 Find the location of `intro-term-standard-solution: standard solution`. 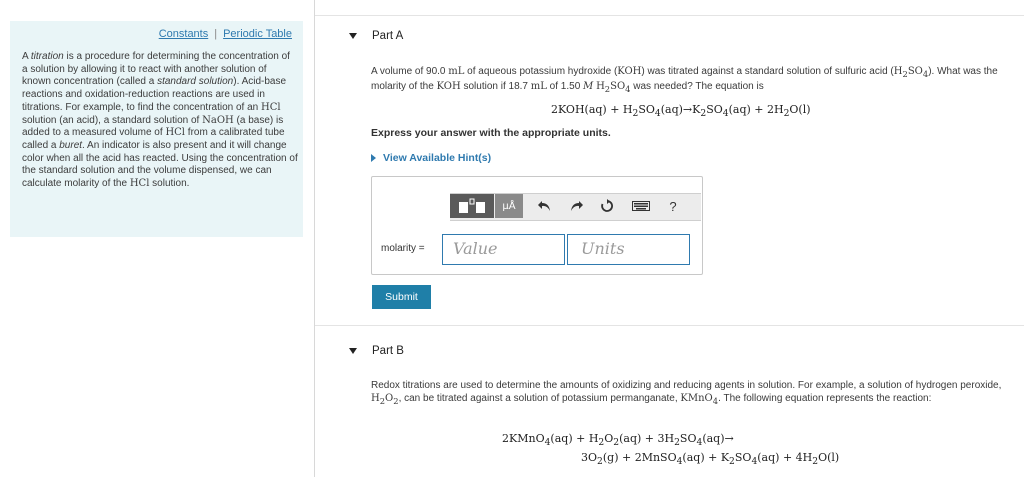

intro-term-standard-solution: standard solution is located at coordinates (195, 82).